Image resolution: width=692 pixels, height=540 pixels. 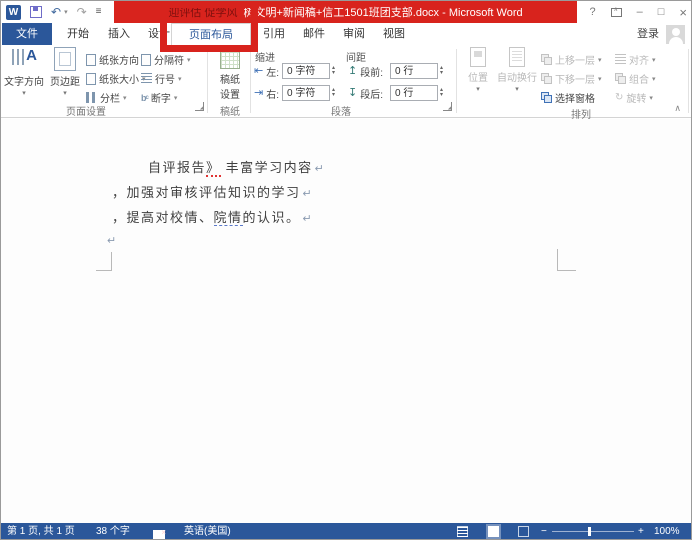 What do you see at coordinates (478, 78) in the screenshot?
I see `position-label: 位置` at bounding box center [478, 78].